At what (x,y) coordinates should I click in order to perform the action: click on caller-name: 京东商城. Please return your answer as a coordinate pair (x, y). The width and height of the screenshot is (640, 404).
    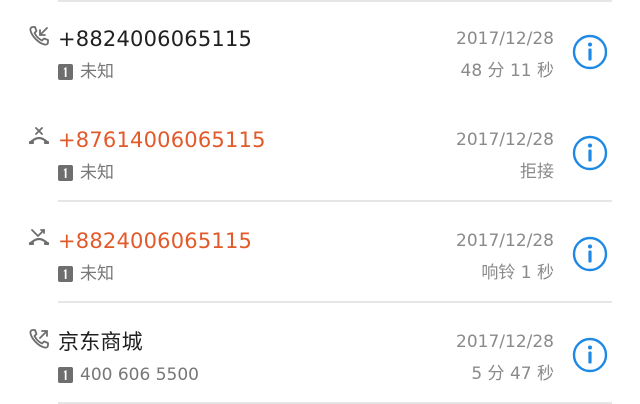
    Looking at the image, I should click on (100, 342).